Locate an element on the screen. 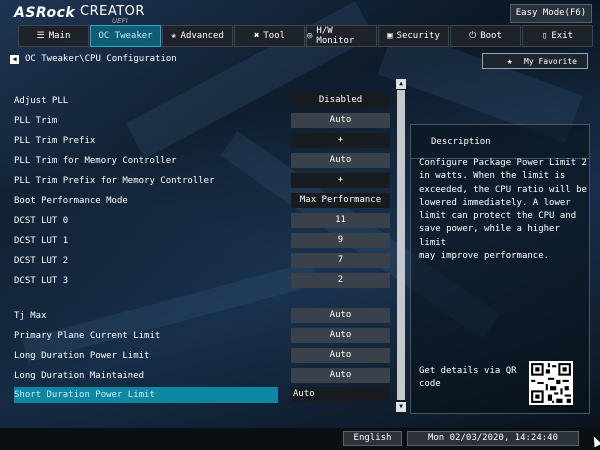 The image size is (600, 450). setting-row: Primary Plane Current Limit Auto is located at coordinates (202, 336).